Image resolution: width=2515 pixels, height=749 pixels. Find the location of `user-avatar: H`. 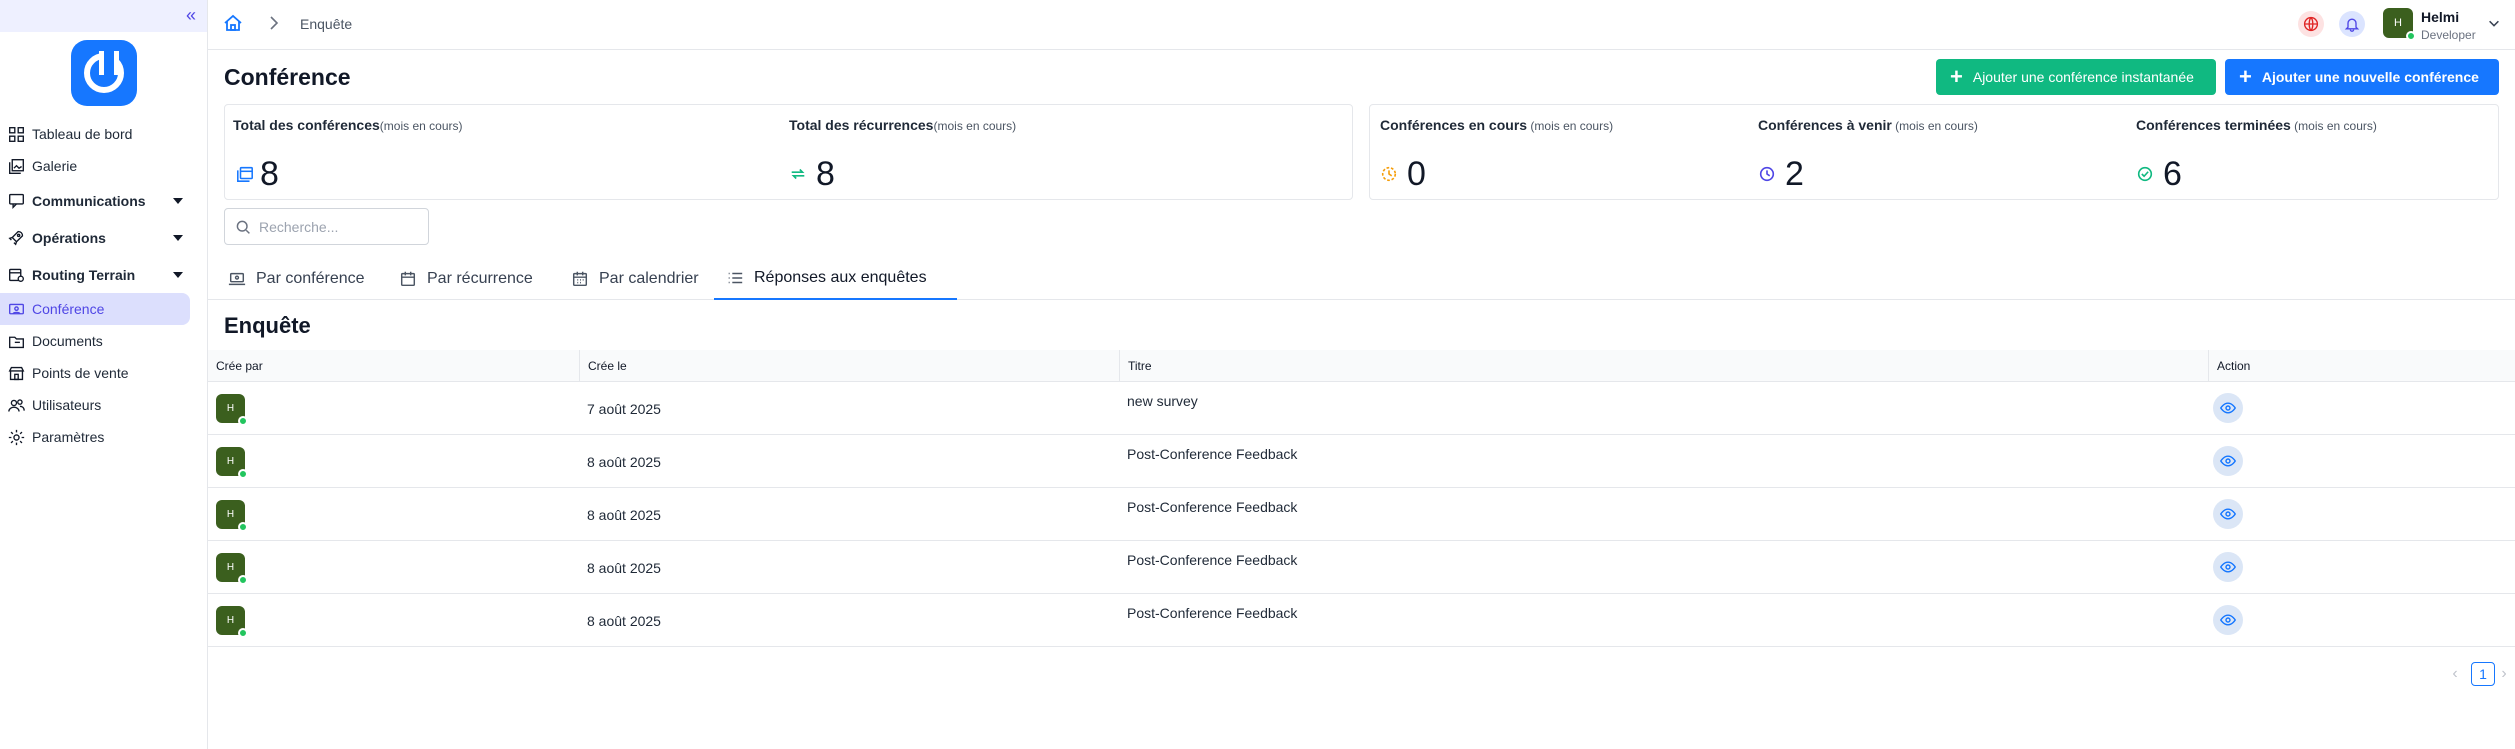

user-avatar: H is located at coordinates (2399, 24).